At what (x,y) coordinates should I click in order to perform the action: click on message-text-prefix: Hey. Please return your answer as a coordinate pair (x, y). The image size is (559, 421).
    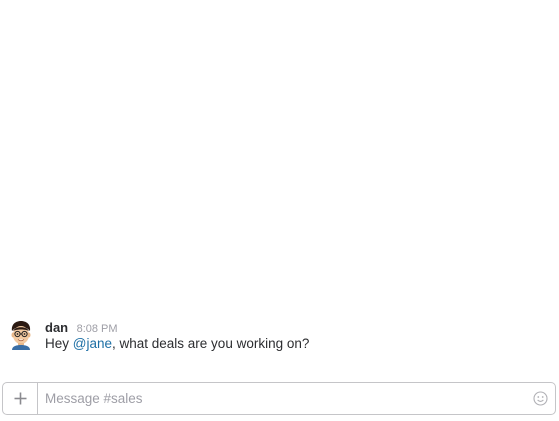
    Looking at the image, I should click on (59, 343).